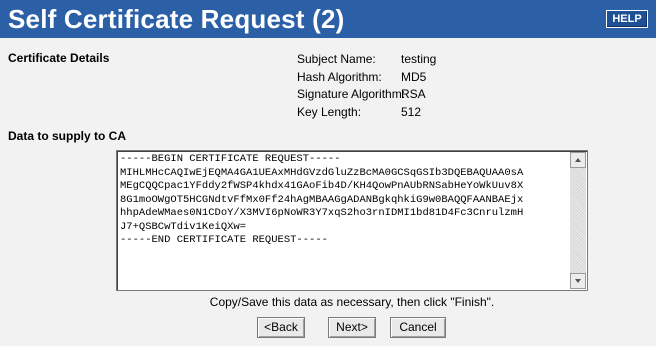 The image size is (656, 346). Describe the element at coordinates (418, 327) in the screenshot. I see `cancel-button: Cancel` at that location.